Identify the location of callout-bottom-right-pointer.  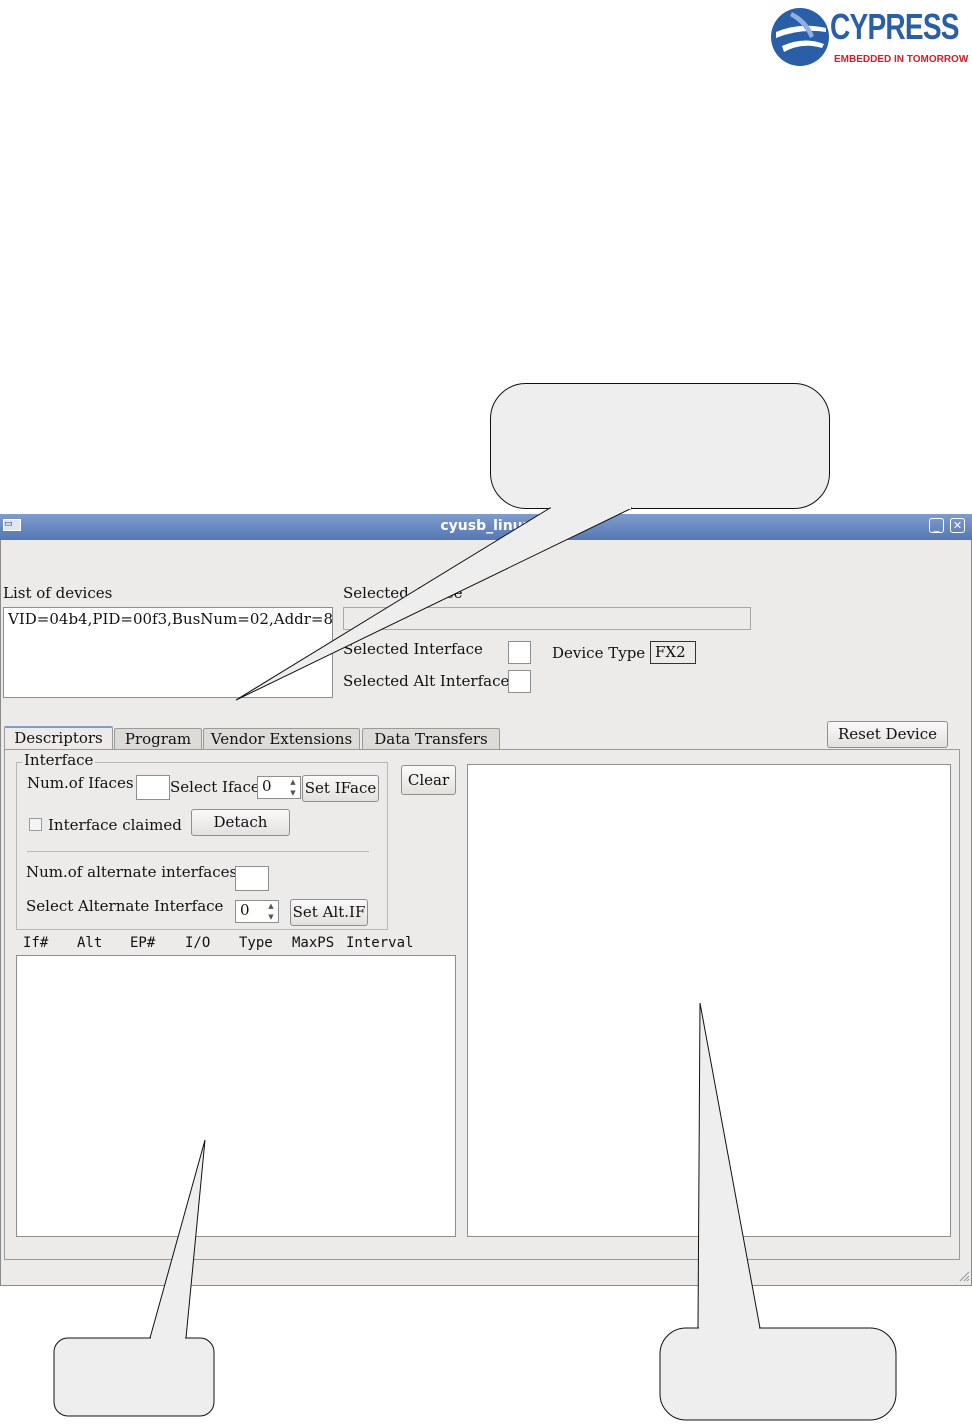
(729, 1165).